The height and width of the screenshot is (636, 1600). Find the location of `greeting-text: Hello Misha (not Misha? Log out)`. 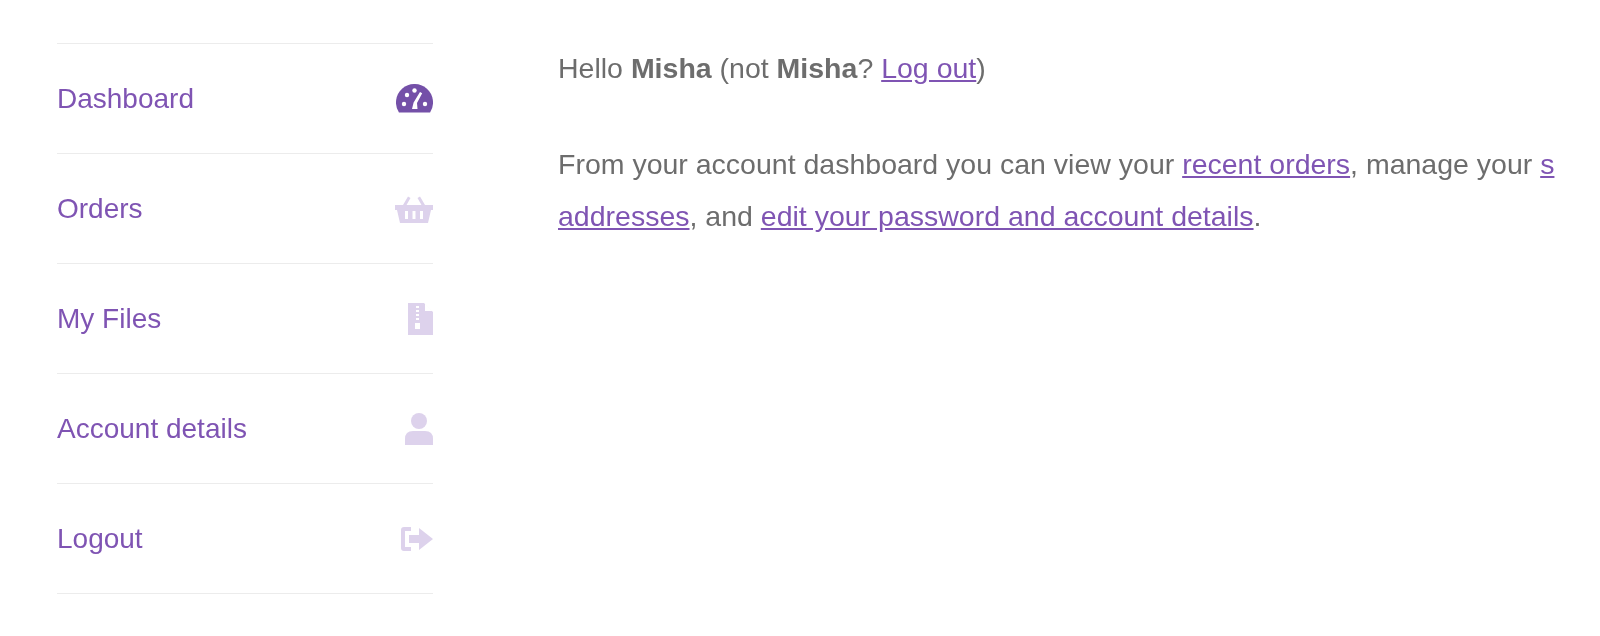

greeting-text: Hello Misha (not Misha? Log out) is located at coordinates (772, 68).